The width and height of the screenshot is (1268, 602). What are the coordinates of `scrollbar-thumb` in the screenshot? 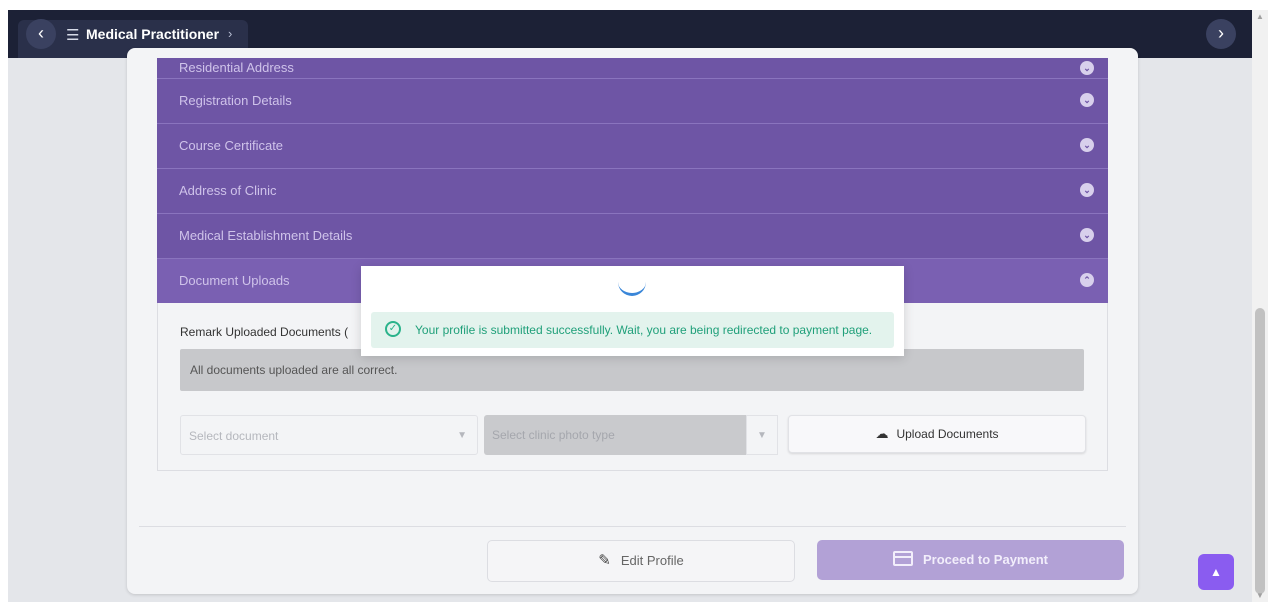 It's located at (1260, 451).